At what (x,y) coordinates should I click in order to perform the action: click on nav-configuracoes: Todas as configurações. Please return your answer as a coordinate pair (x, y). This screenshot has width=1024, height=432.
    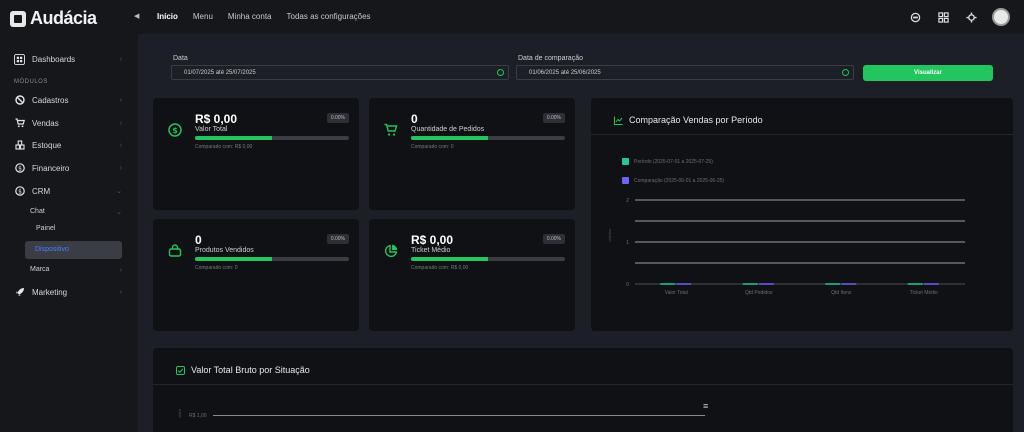
    Looking at the image, I should click on (329, 16).